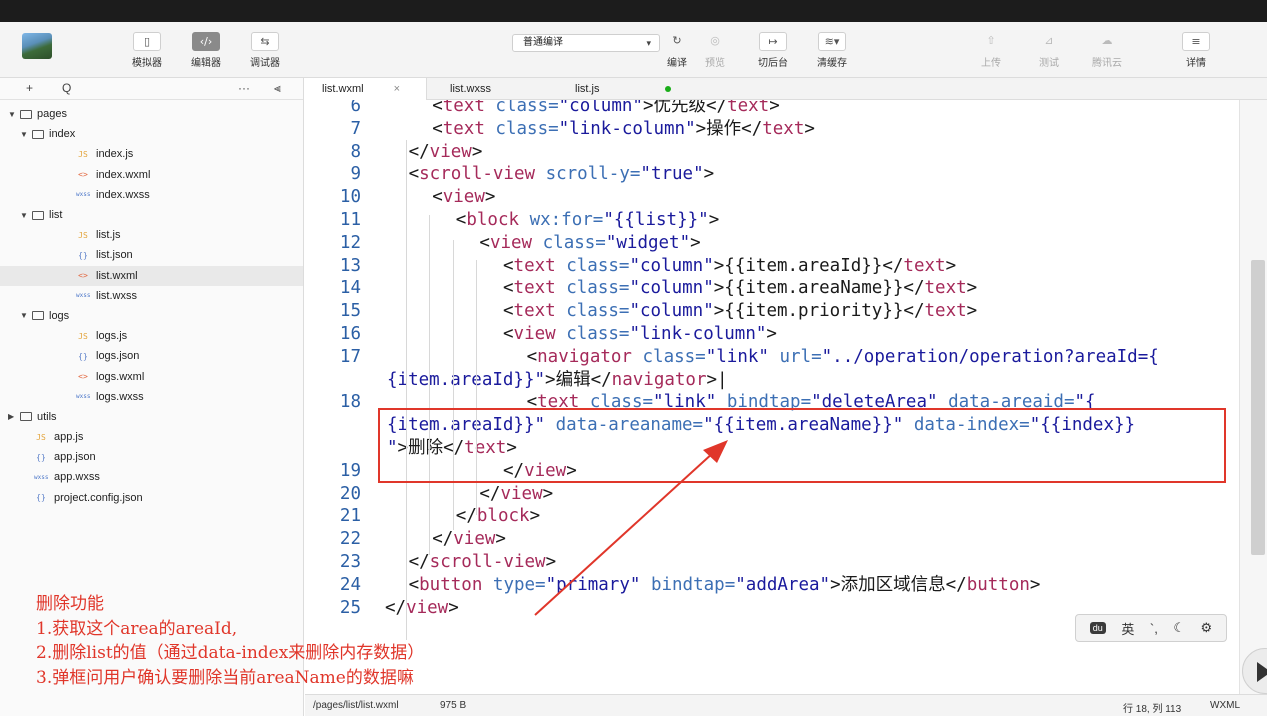 This screenshot has width=1267, height=716. I want to click on baidu-ime-icon: du, so click(1097, 628).